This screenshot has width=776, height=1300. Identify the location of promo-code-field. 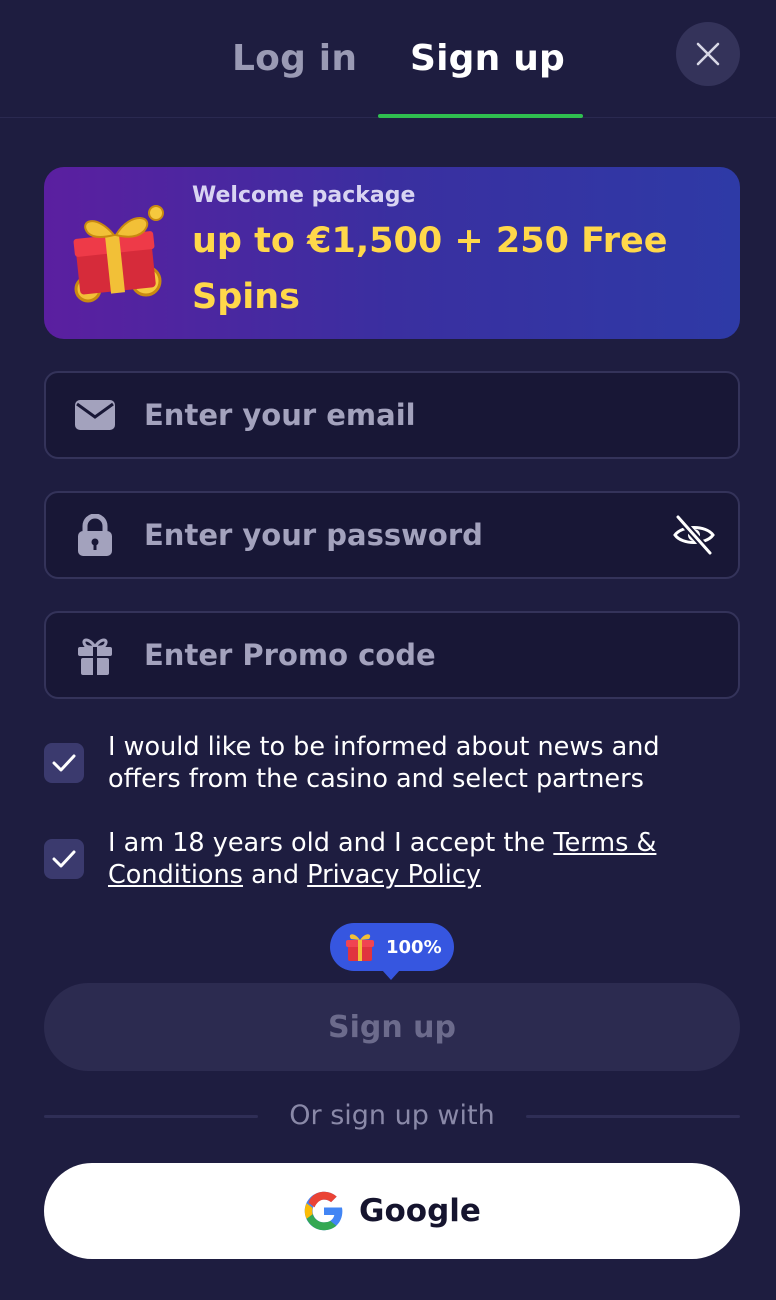
(392, 655).